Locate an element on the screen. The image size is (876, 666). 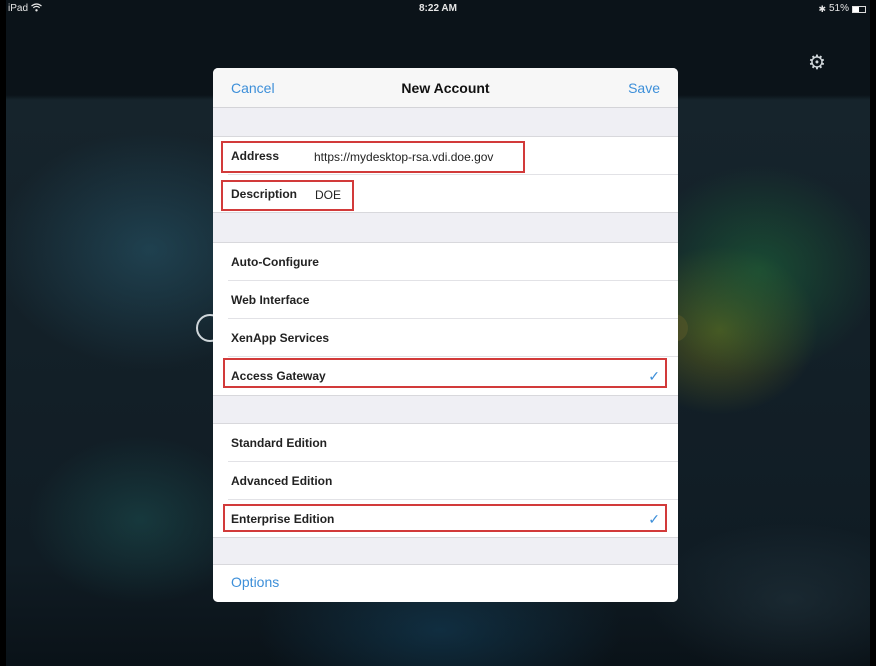
highlight-enterprise-edition is located at coordinates (445, 518).